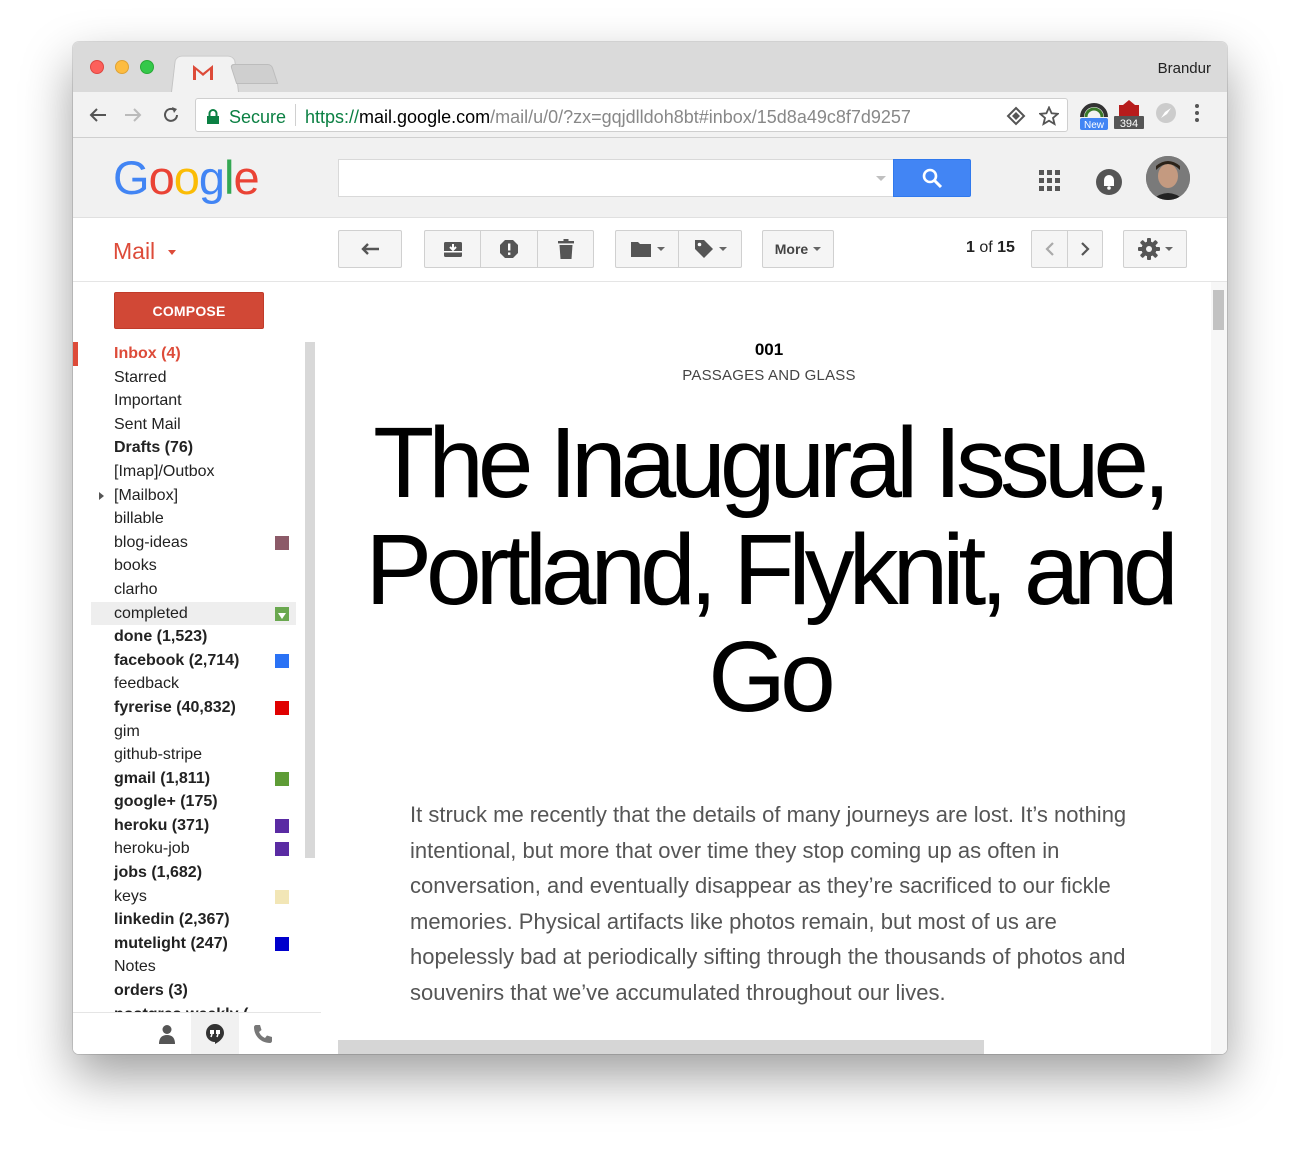  Describe the element at coordinates (647, 249) in the screenshot. I see `move-to-button` at that location.